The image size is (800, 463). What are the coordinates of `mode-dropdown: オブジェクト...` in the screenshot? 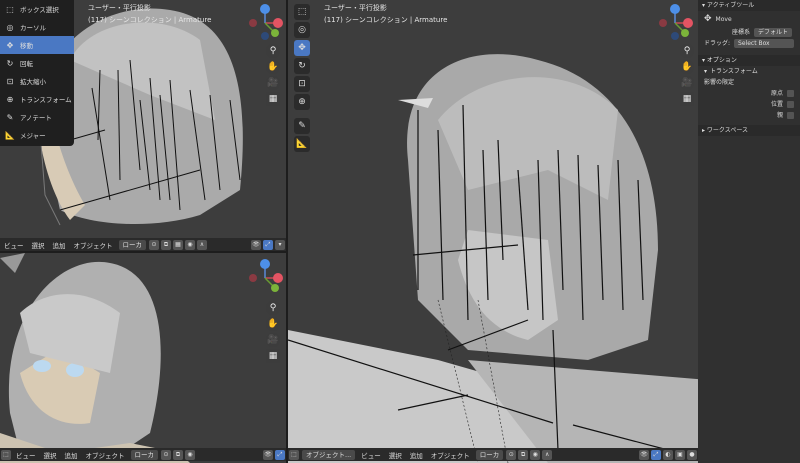 It's located at (329, 454).